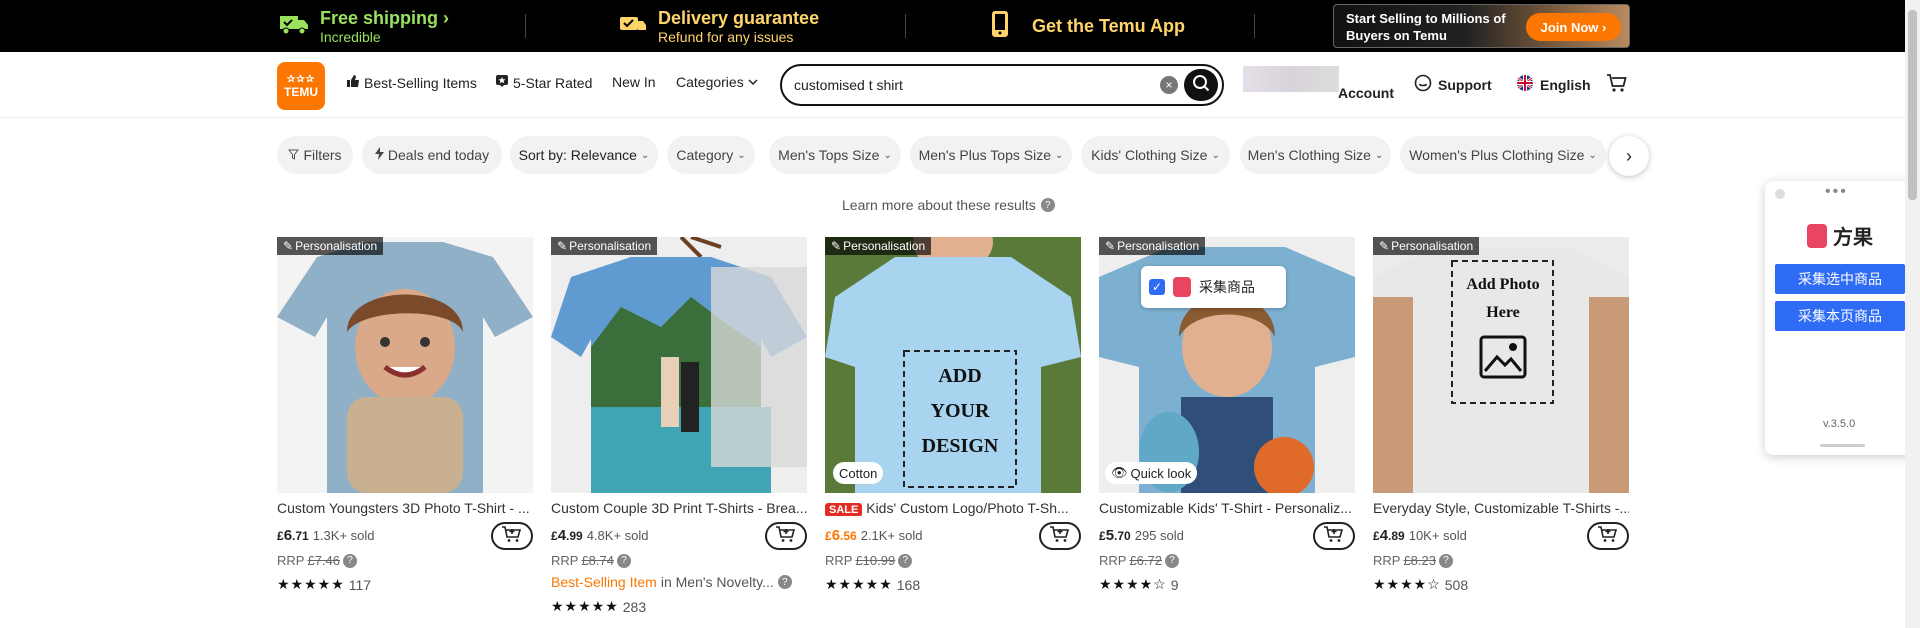  What do you see at coordinates (1842, 445) in the screenshot?
I see `drag-handle` at bounding box center [1842, 445].